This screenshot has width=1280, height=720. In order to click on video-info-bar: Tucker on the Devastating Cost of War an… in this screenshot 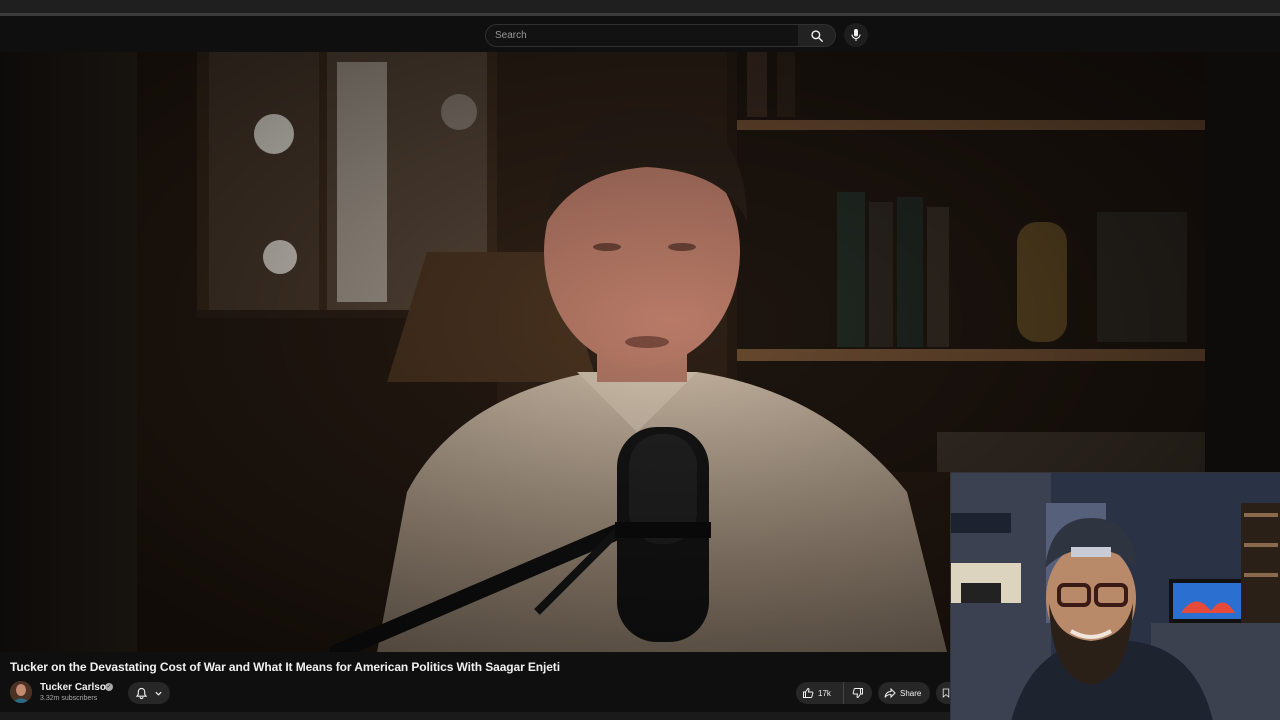, I will do `click(475, 686)`.